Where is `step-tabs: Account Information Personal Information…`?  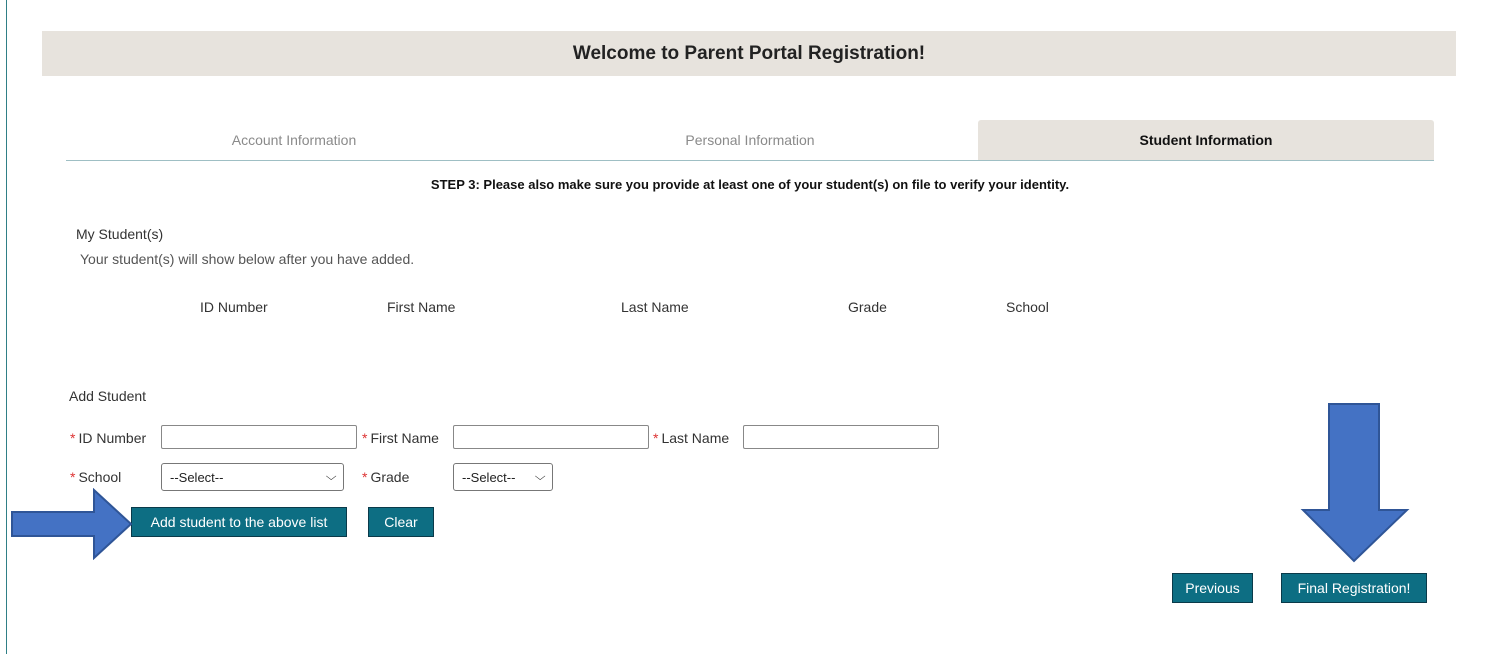 step-tabs: Account Information Personal Information… is located at coordinates (750, 140).